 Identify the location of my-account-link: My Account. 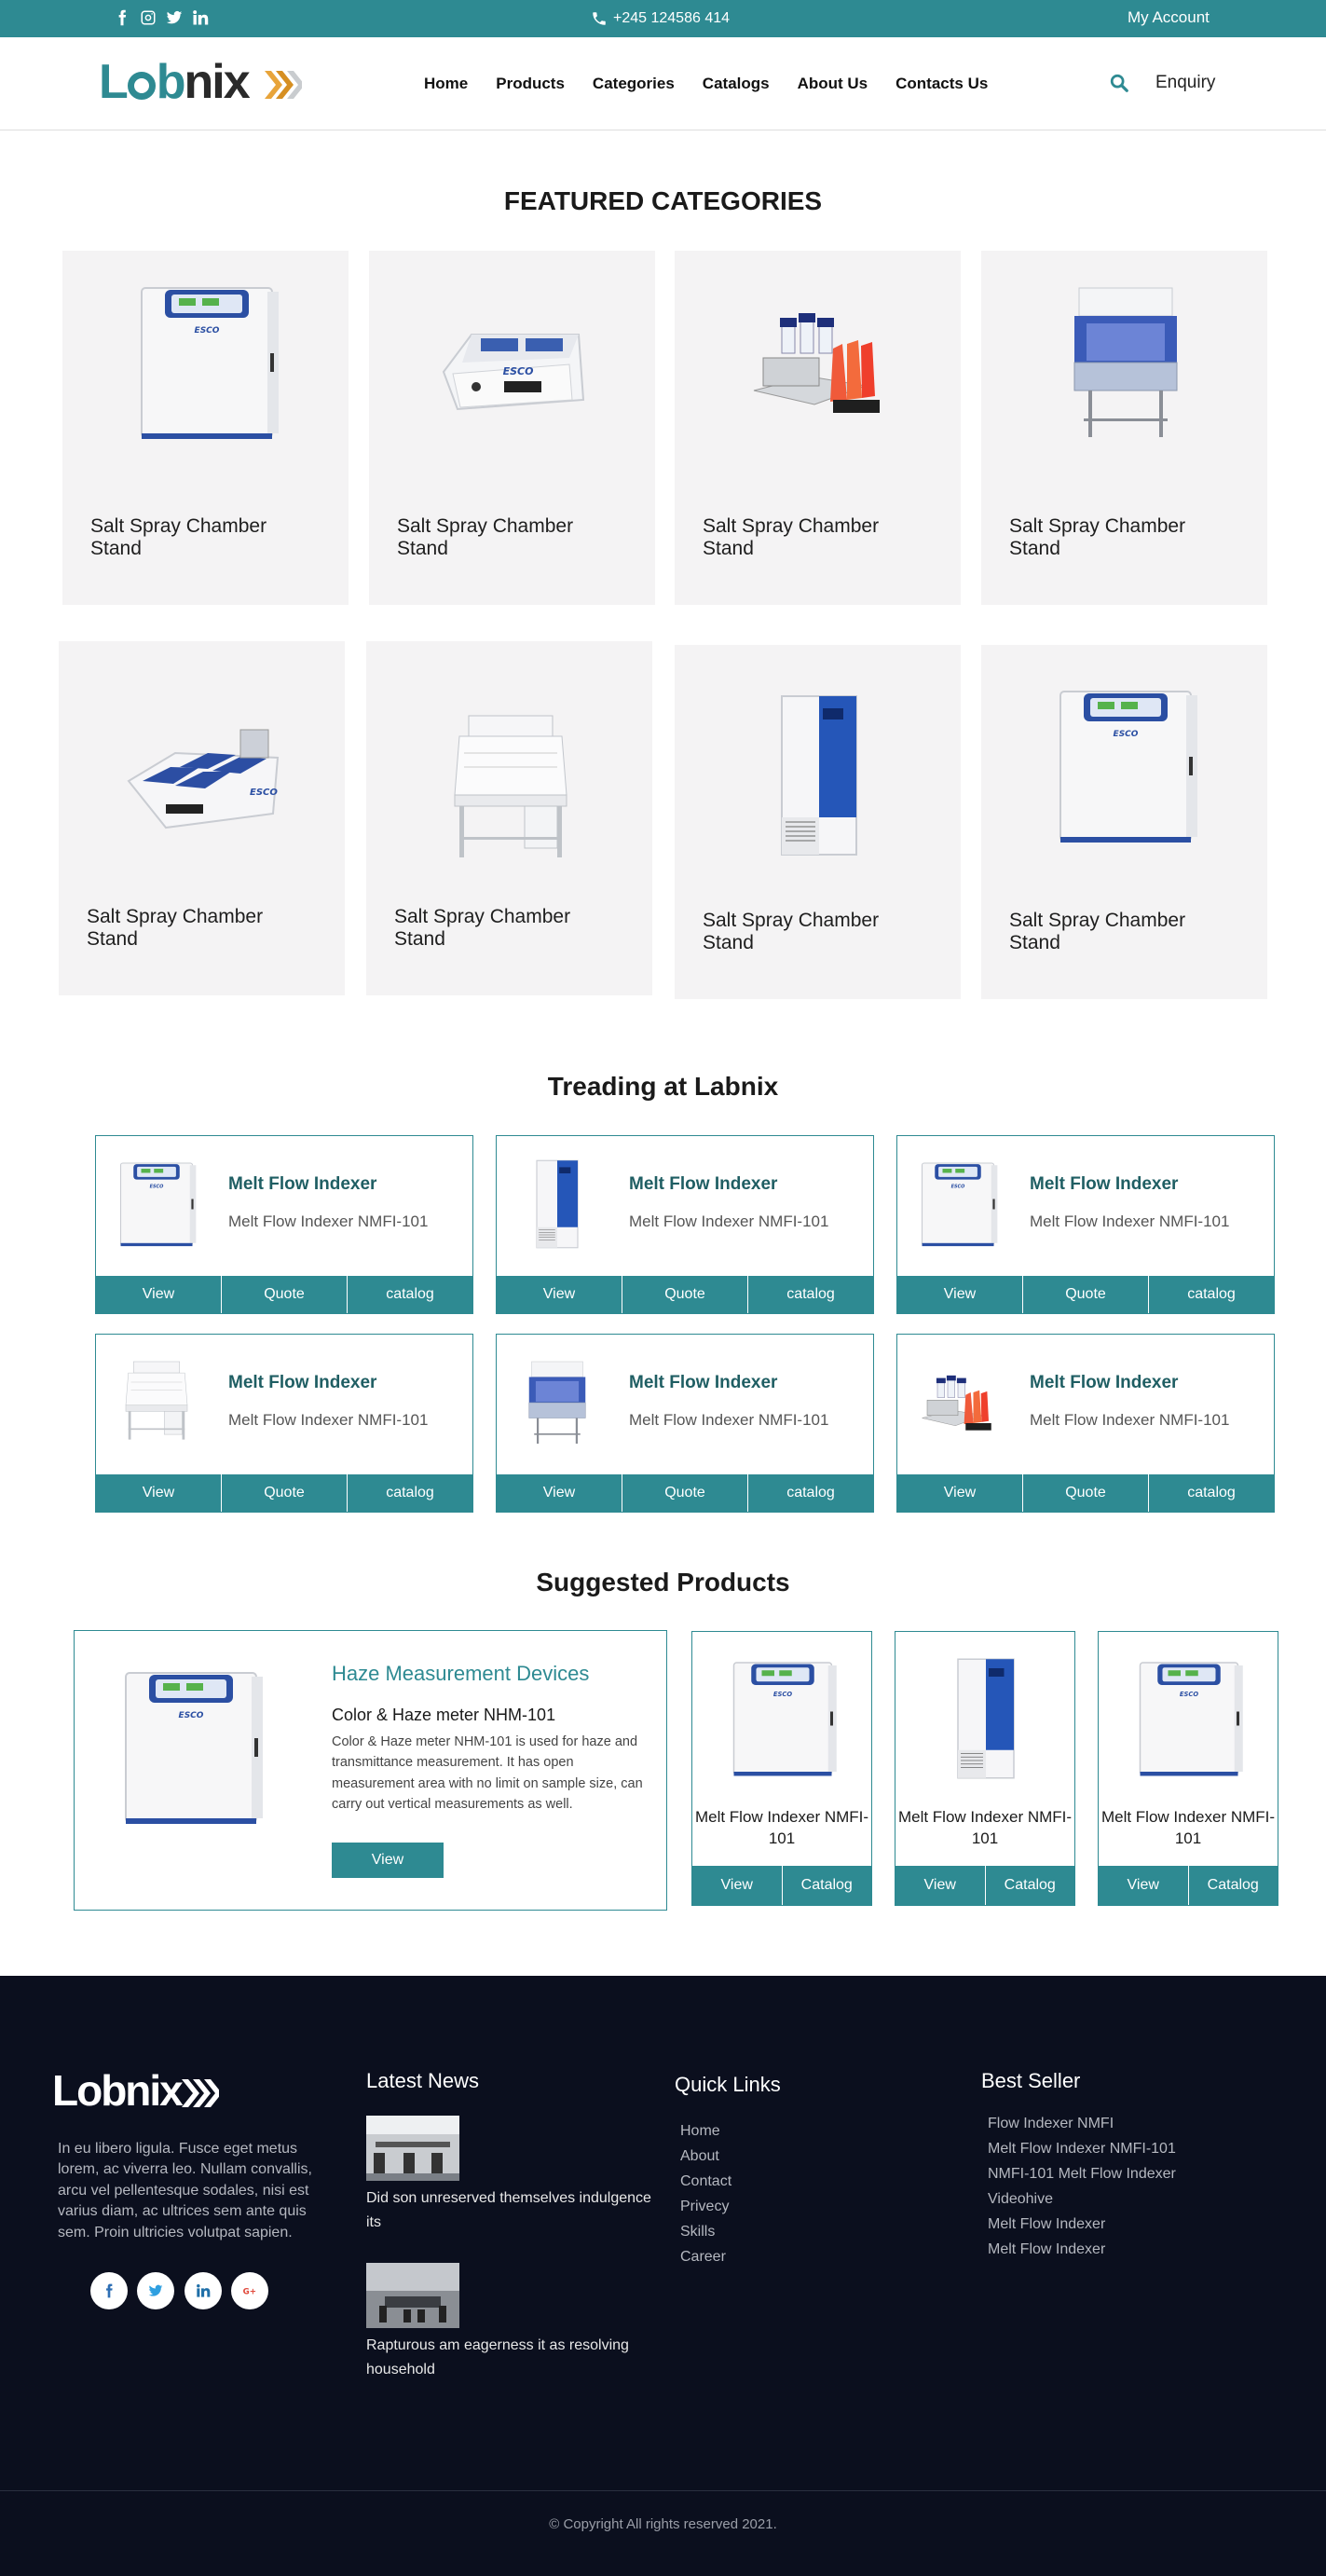
(1169, 17).